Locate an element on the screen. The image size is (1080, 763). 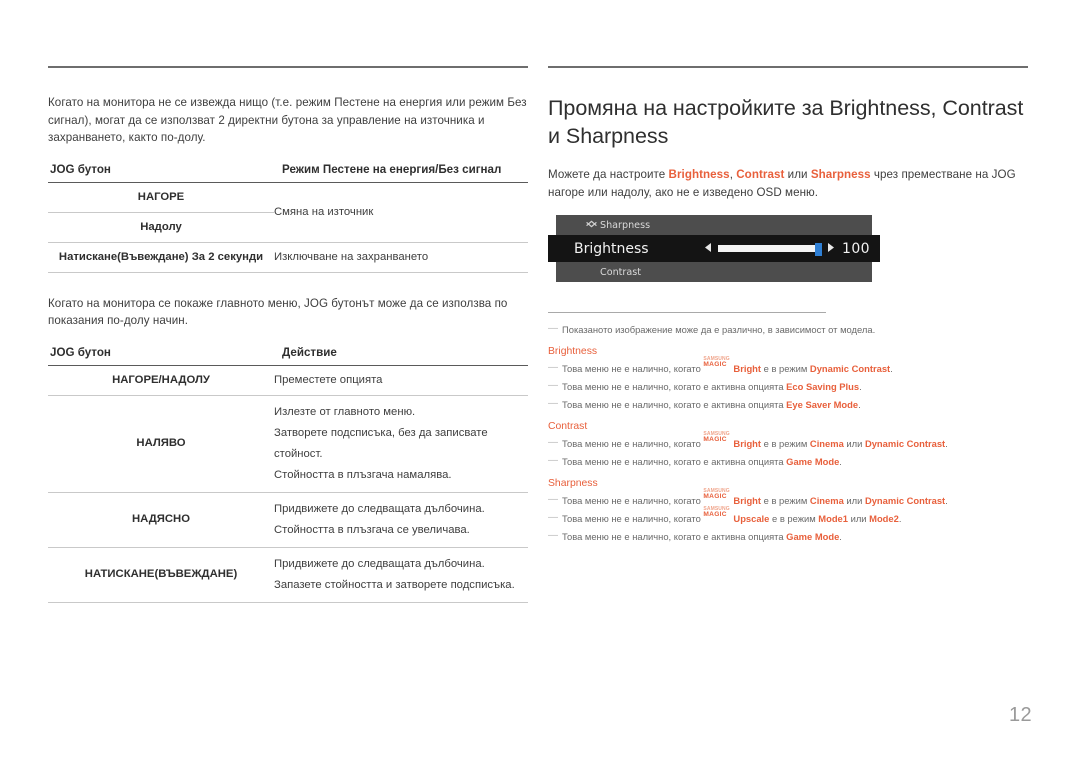
table2-bottom-rule-left is located at coordinates (161, 602).